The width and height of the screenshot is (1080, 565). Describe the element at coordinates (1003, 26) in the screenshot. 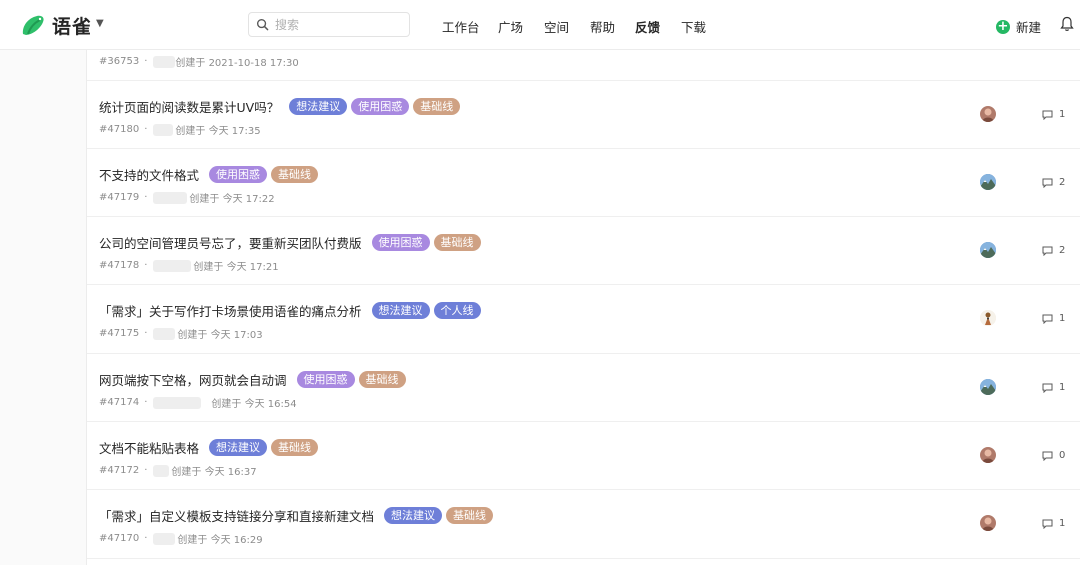

I see `plus-icon: +` at that location.